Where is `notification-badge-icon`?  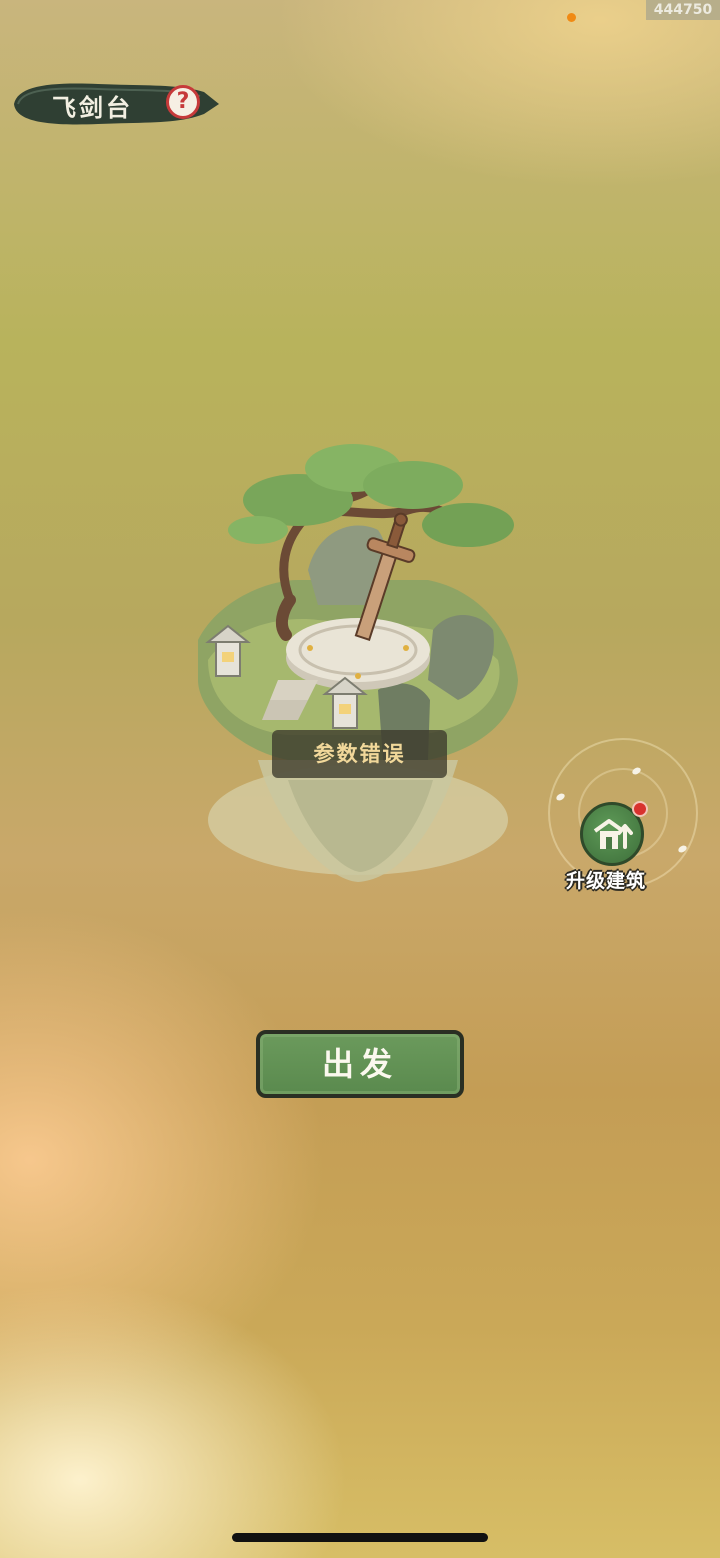 notification-badge-icon is located at coordinates (640, 809).